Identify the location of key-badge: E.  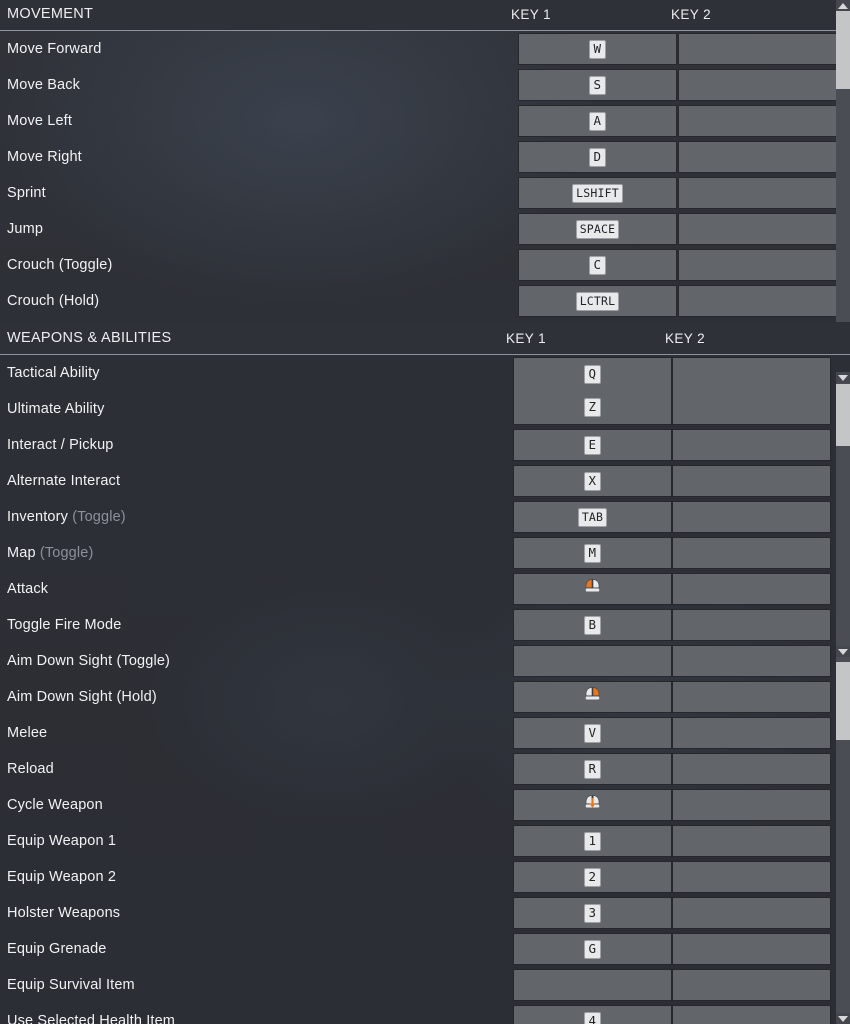
(592, 445).